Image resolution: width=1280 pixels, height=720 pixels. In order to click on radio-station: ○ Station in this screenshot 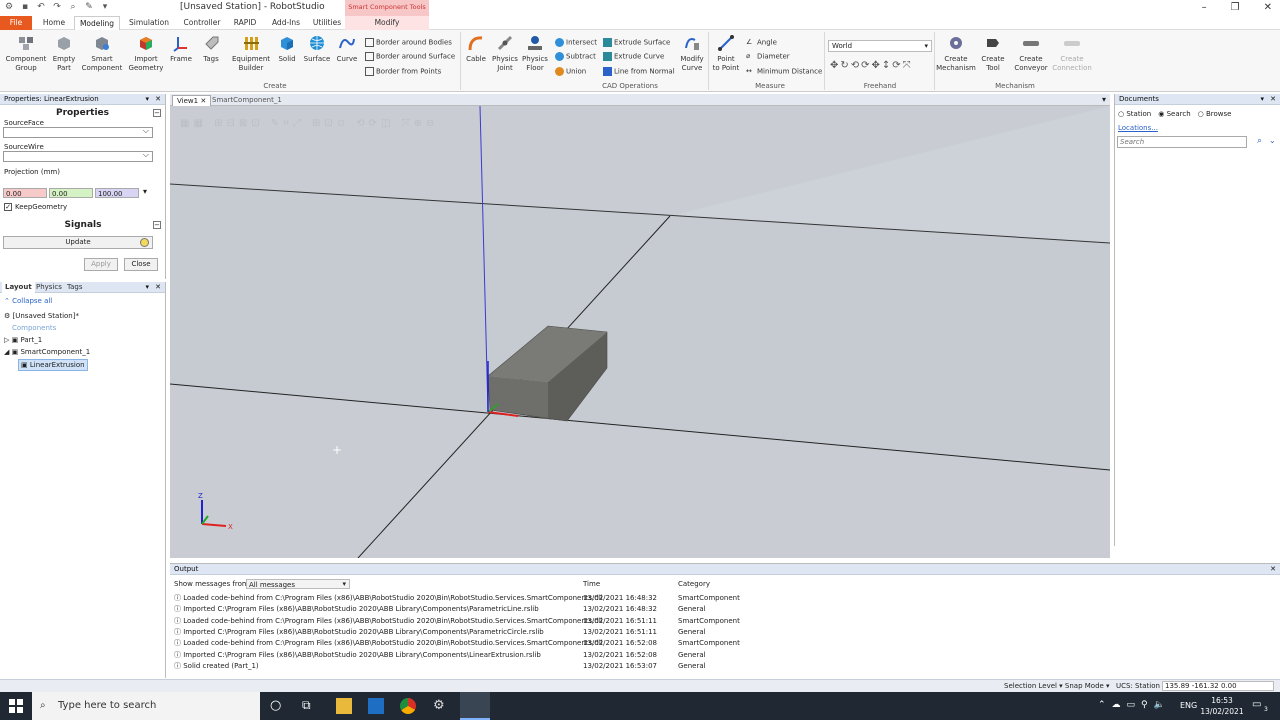, I will do `click(1134, 114)`.